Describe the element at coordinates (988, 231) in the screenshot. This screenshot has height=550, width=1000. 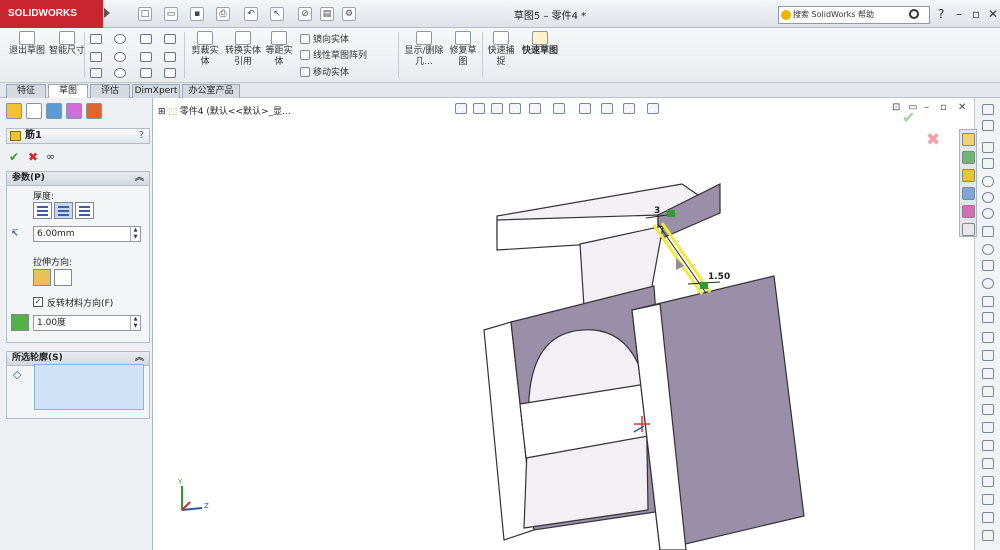
I see `spline-side-icon` at that location.